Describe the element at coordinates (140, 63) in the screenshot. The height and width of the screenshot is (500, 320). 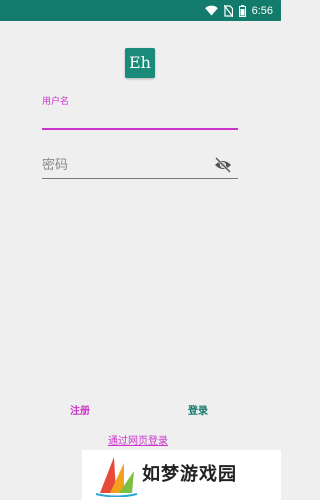
I see `app-logo: Eh` at that location.